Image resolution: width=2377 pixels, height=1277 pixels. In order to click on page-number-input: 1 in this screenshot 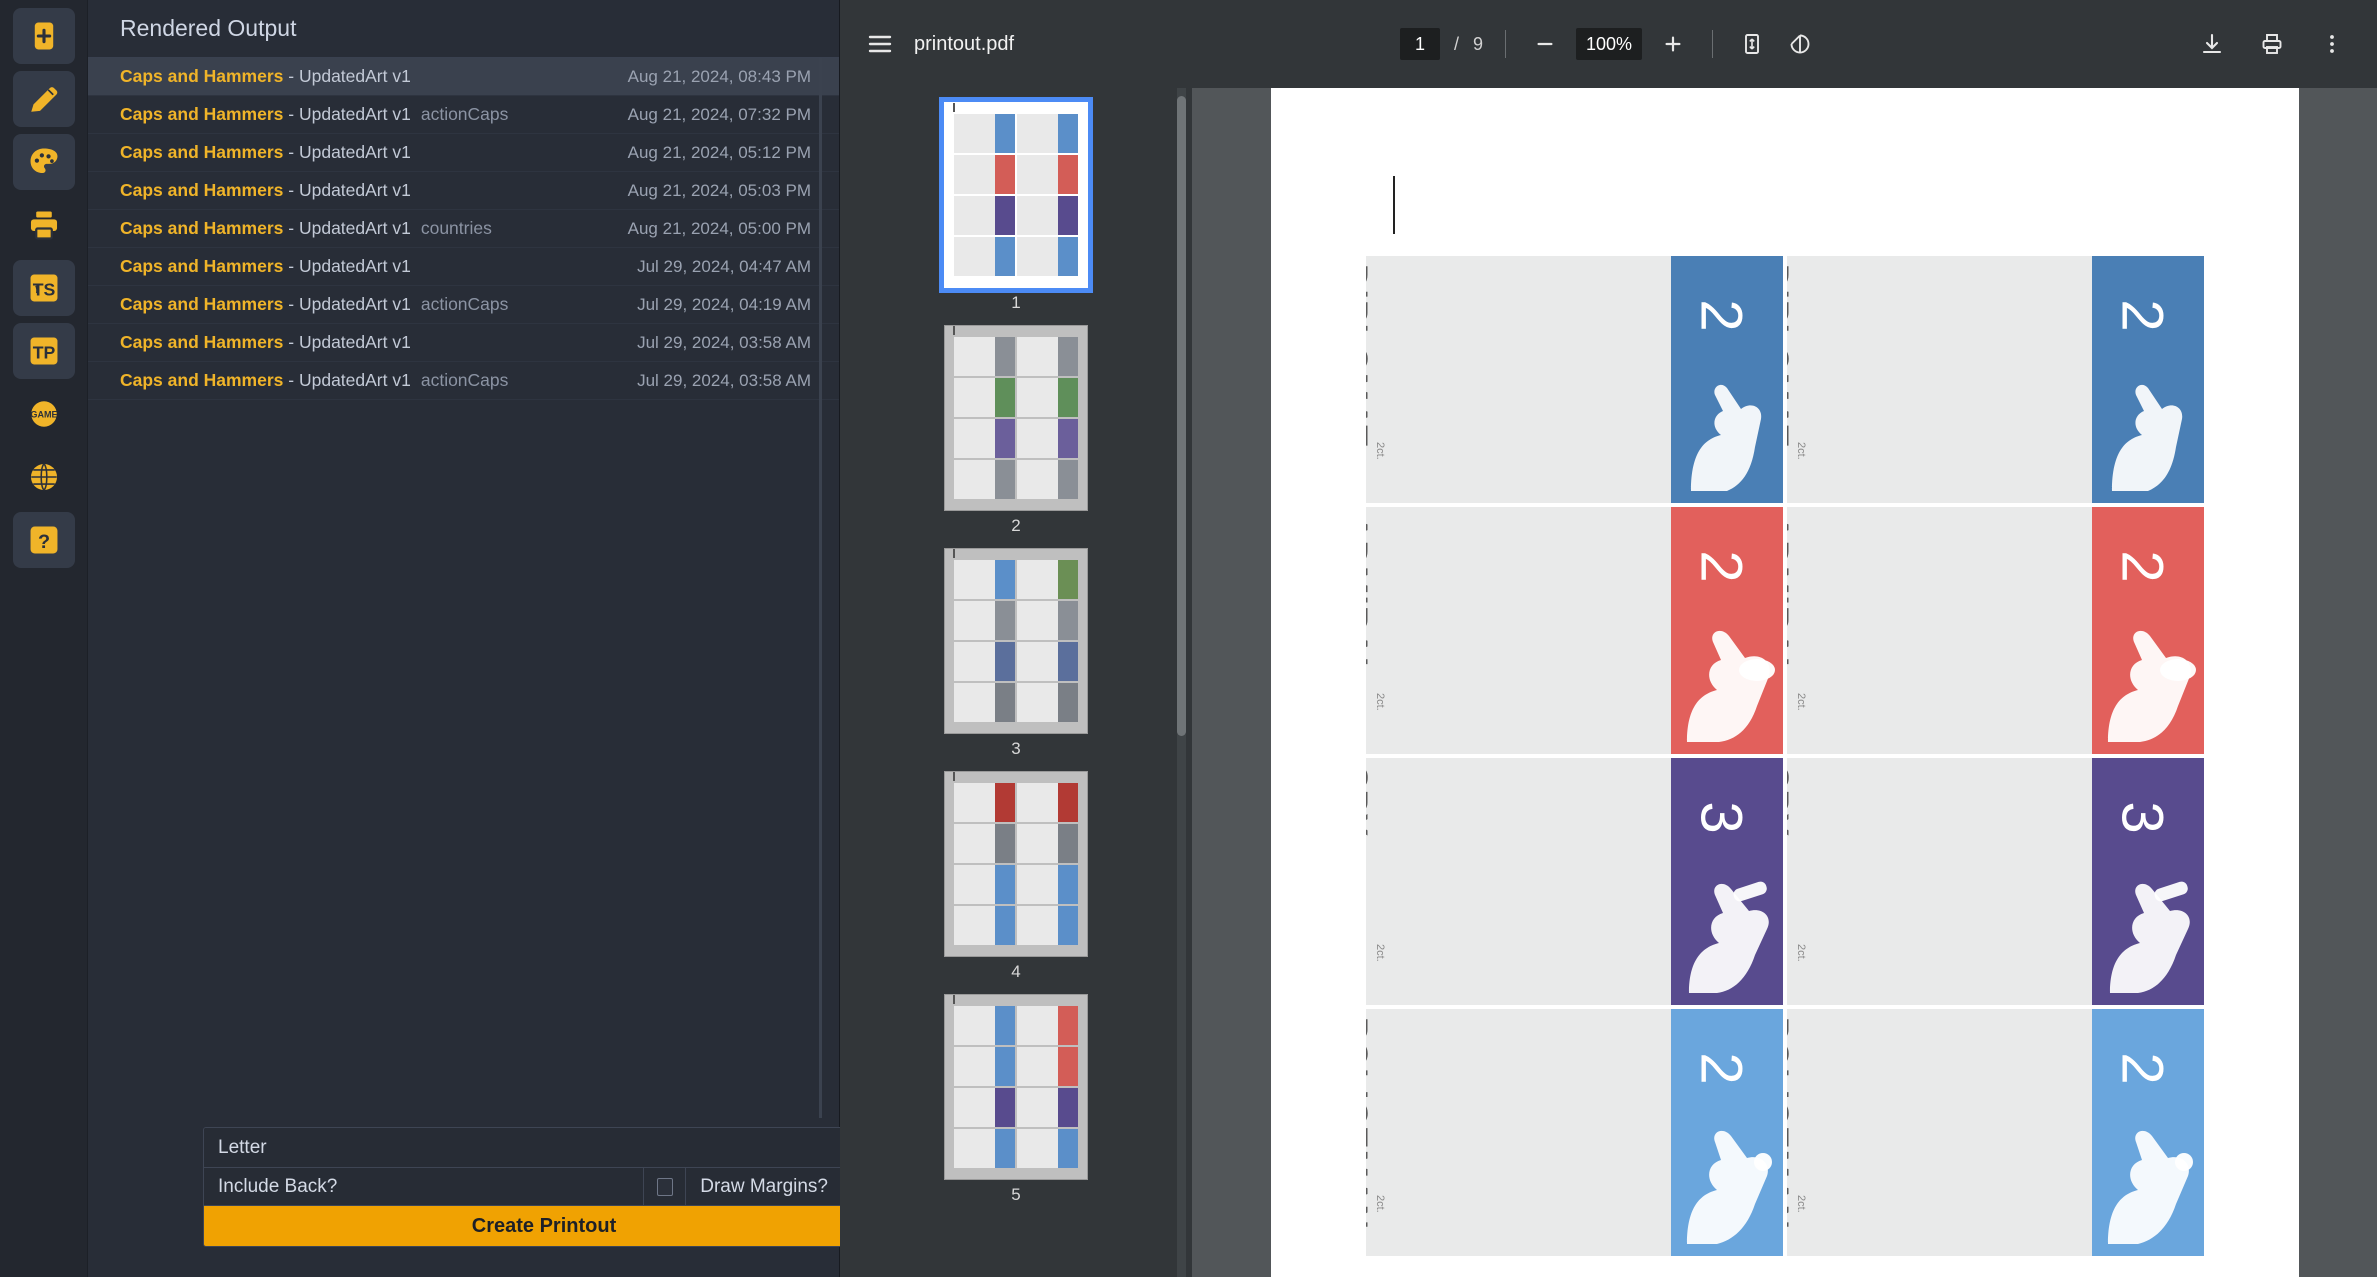, I will do `click(1419, 44)`.